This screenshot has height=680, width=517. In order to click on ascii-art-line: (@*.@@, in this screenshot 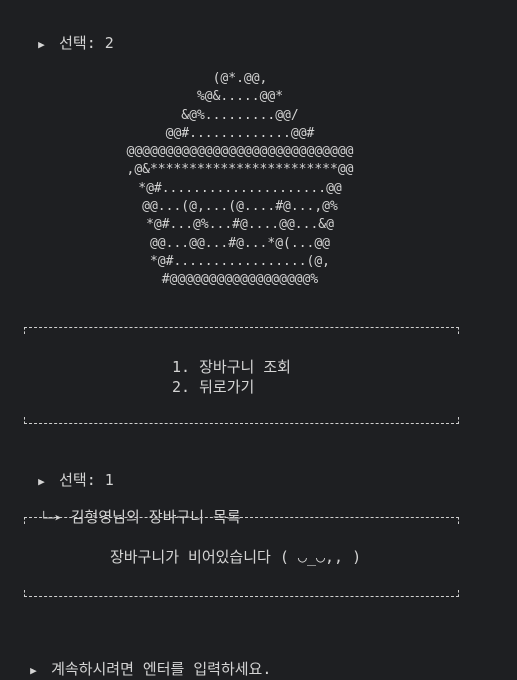, I will do `click(240, 78)`.